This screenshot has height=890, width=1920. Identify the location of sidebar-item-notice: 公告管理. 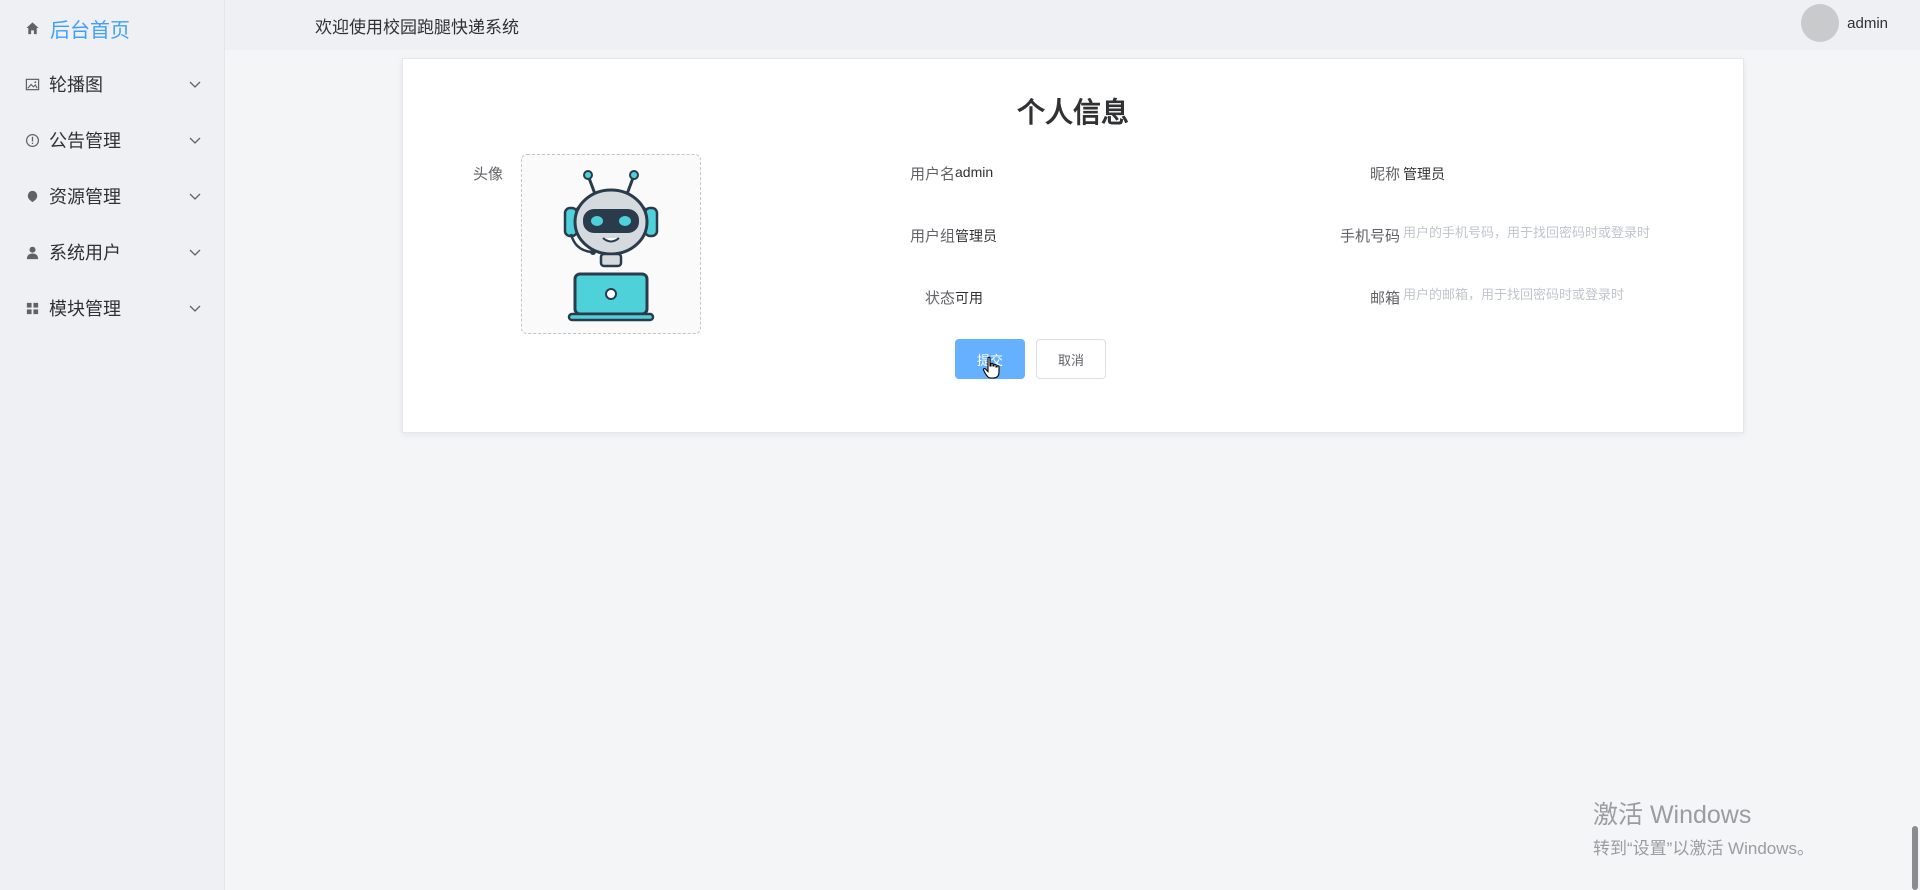
(112, 140).